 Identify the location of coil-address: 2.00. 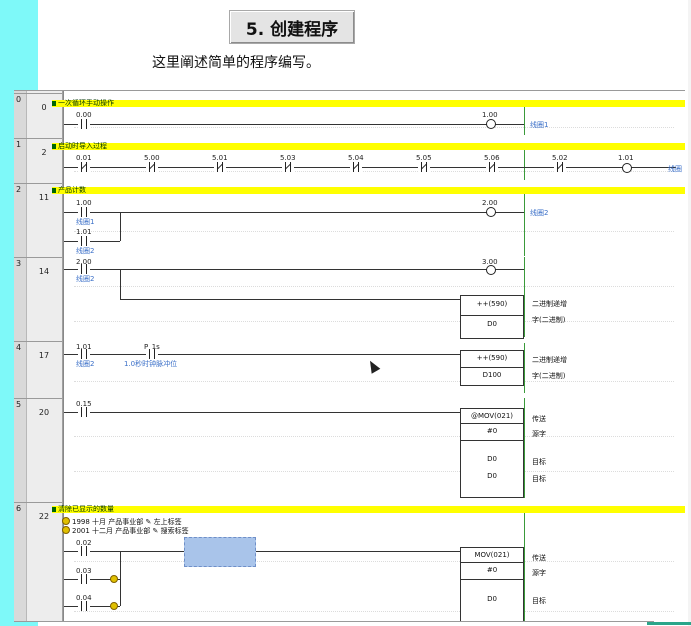
(490, 203).